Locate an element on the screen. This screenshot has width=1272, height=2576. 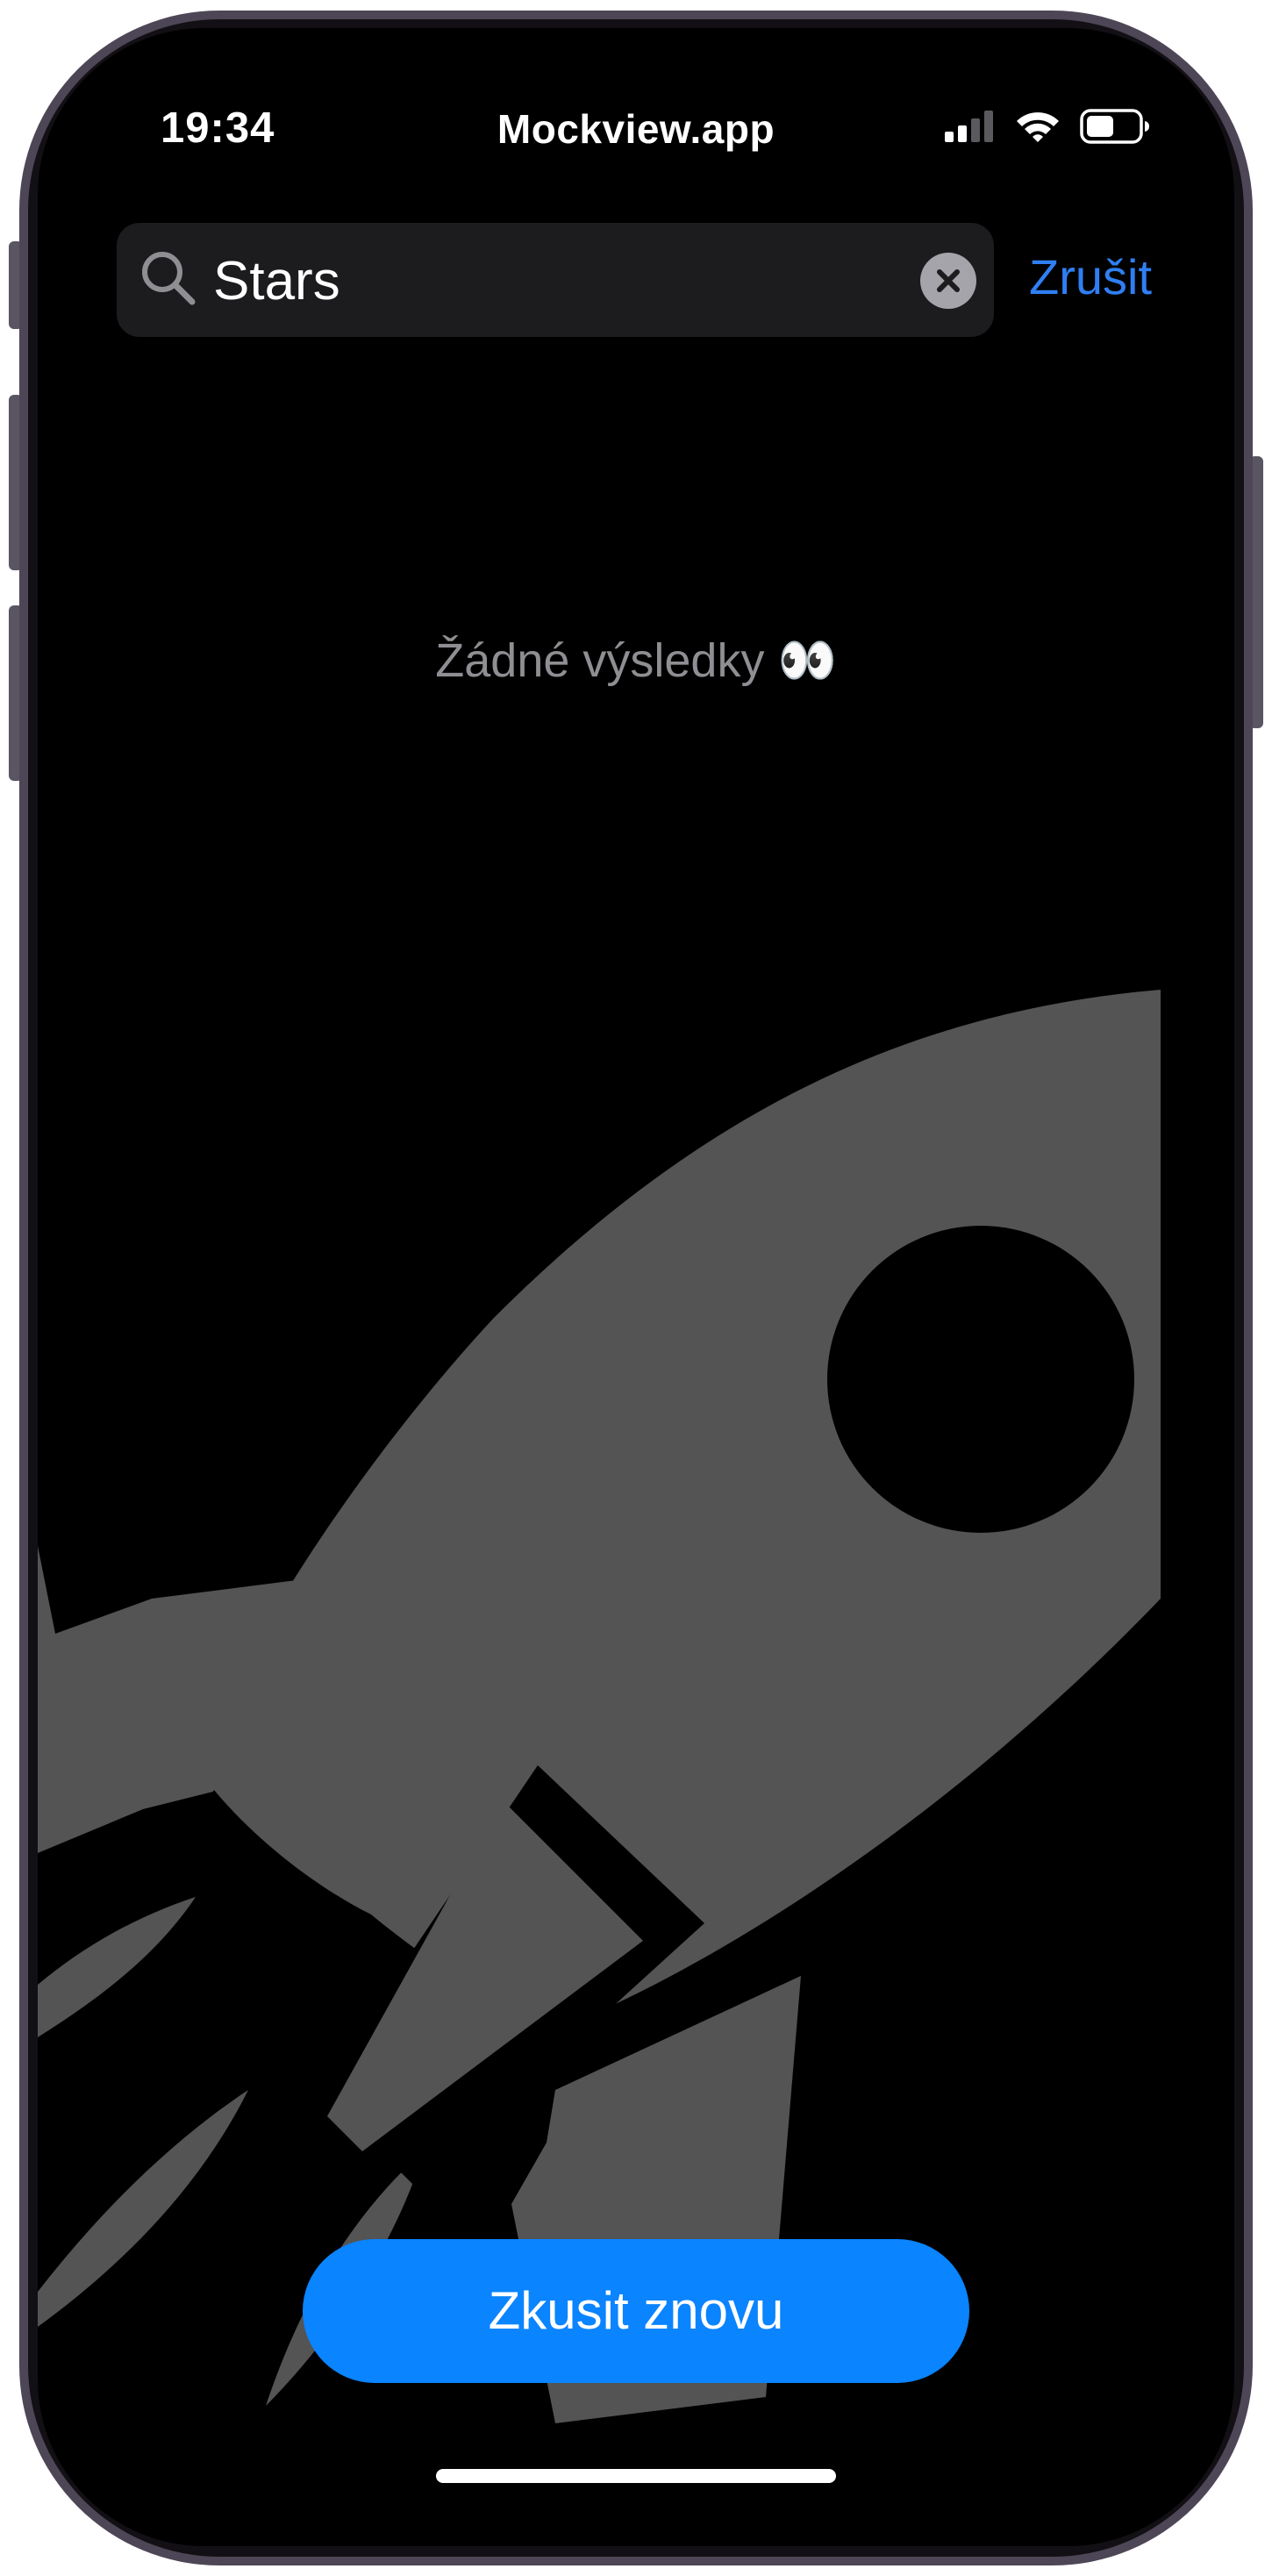
status-bar: 19:34 Mockview.app is located at coordinates (636, 89).